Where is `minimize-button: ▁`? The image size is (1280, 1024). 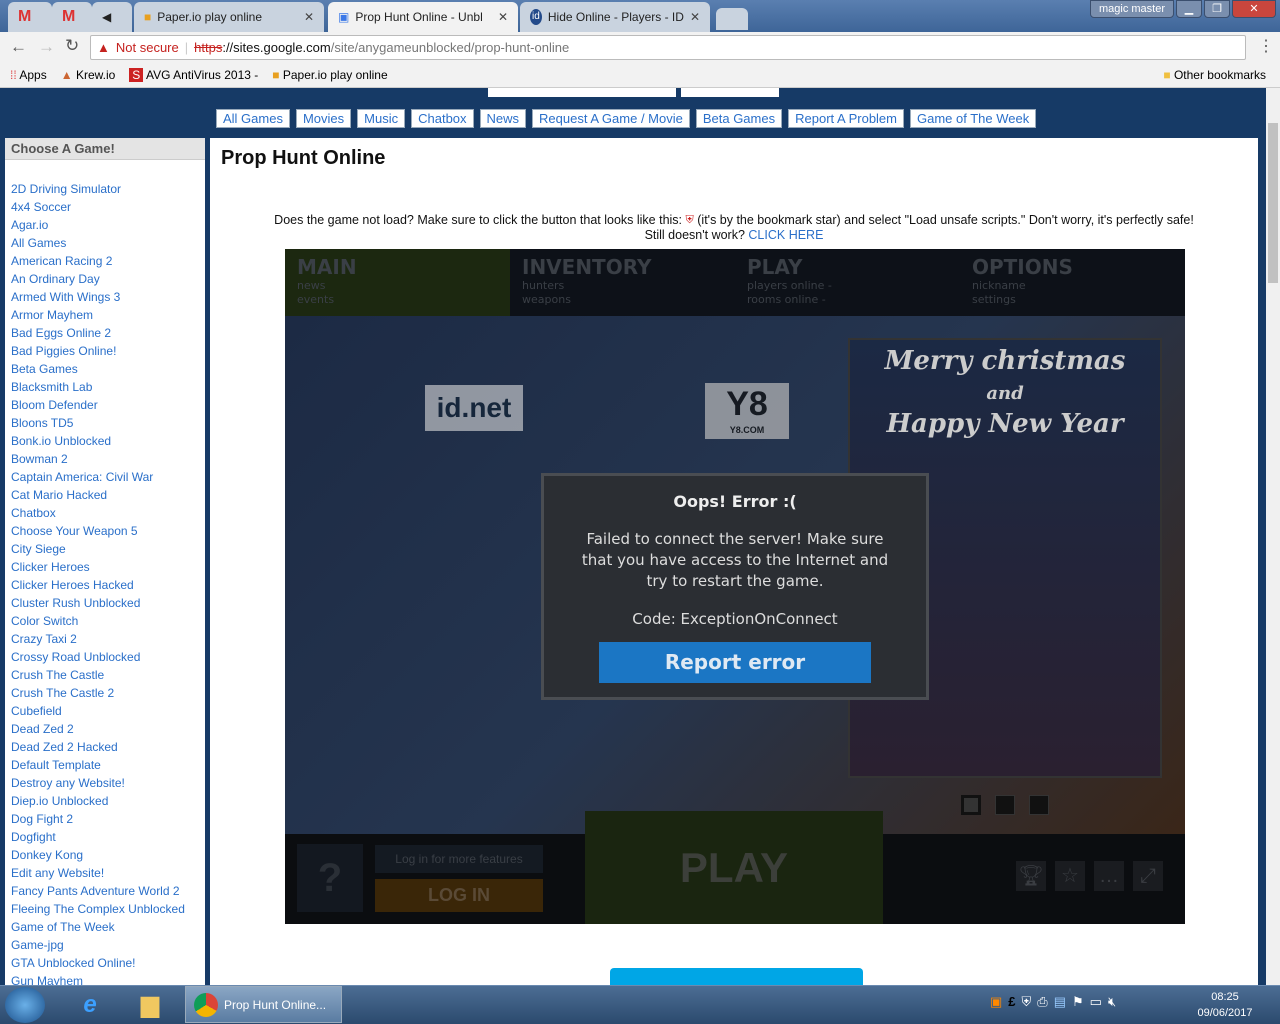 minimize-button: ▁ is located at coordinates (1189, 9).